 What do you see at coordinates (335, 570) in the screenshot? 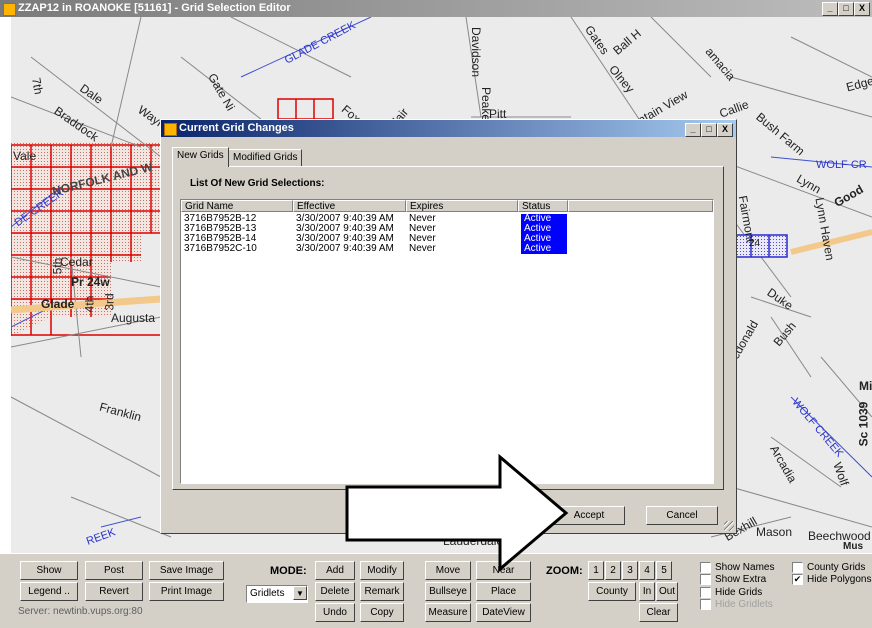
I see `add-button: Add` at bounding box center [335, 570].